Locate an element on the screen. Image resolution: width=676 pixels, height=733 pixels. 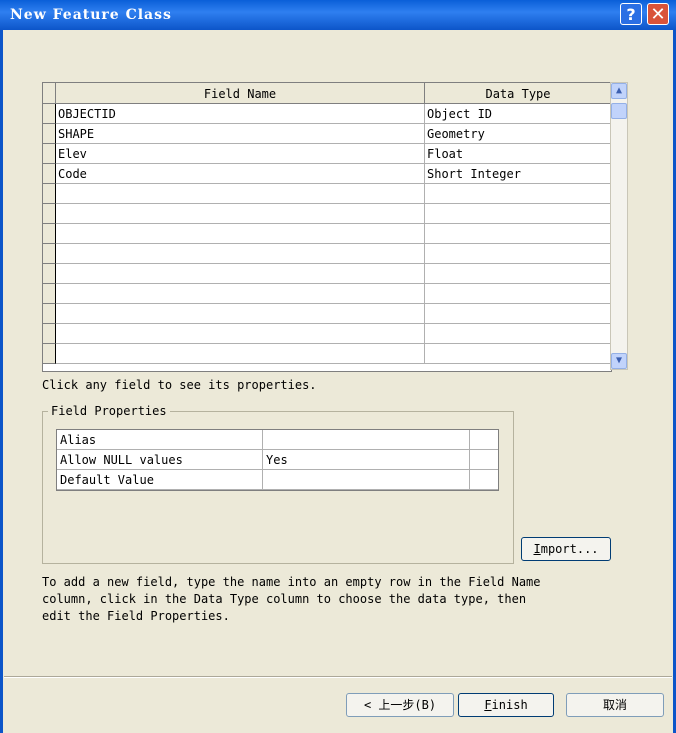
window-title: New Feature Class is located at coordinates (91, 15).